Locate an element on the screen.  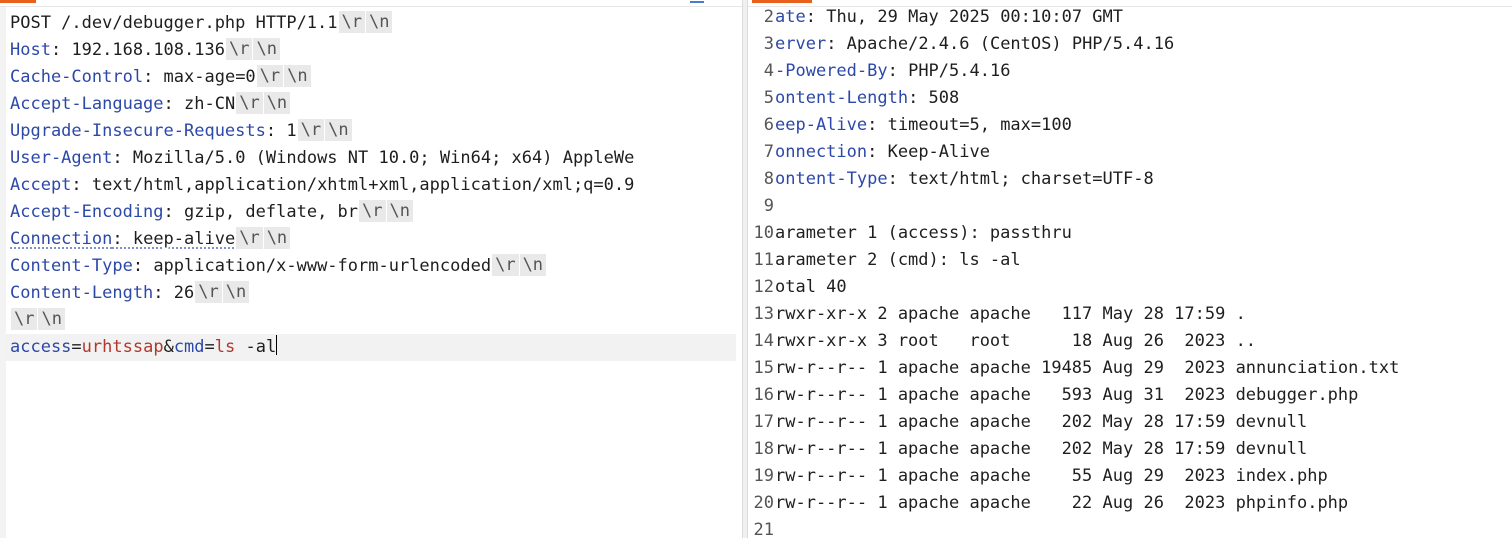
line-number: 3 is located at coordinates (768, 44).